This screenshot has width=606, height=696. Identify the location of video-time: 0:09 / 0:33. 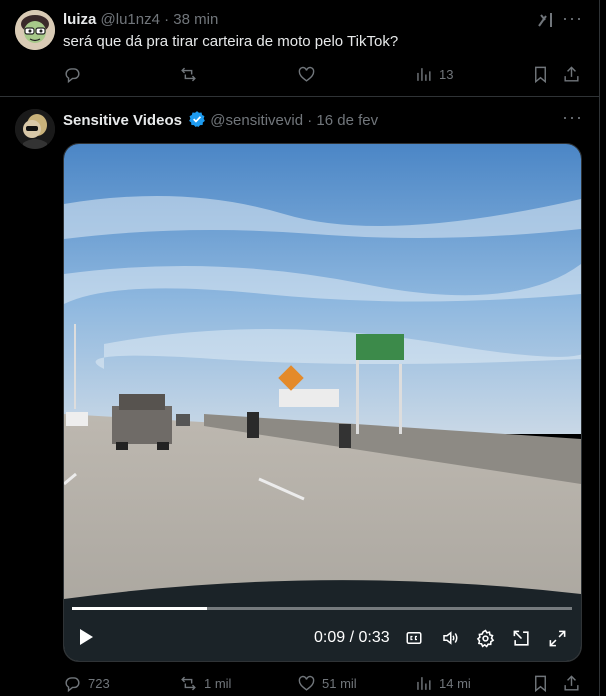
(352, 638).